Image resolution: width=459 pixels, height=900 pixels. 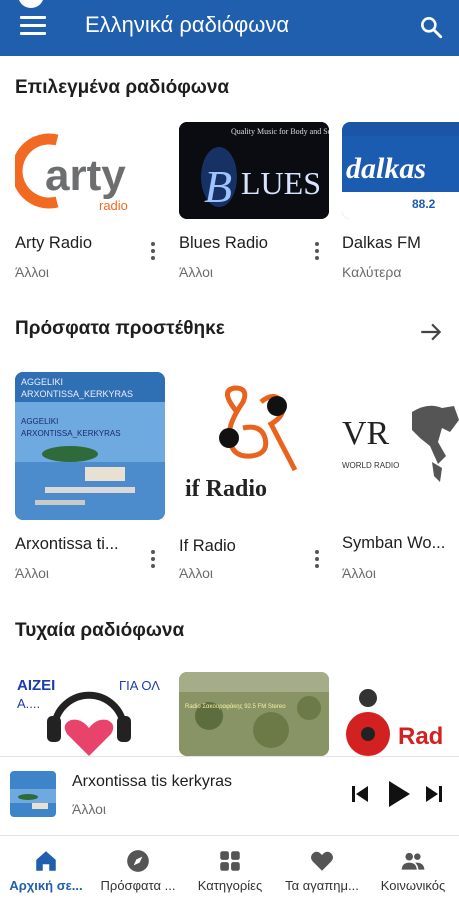 What do you see at coordinates (139, 685) in the screenshot?
I see `svg-text: ΓΙΑ ΟΛ` at bounding box center [139, 685].